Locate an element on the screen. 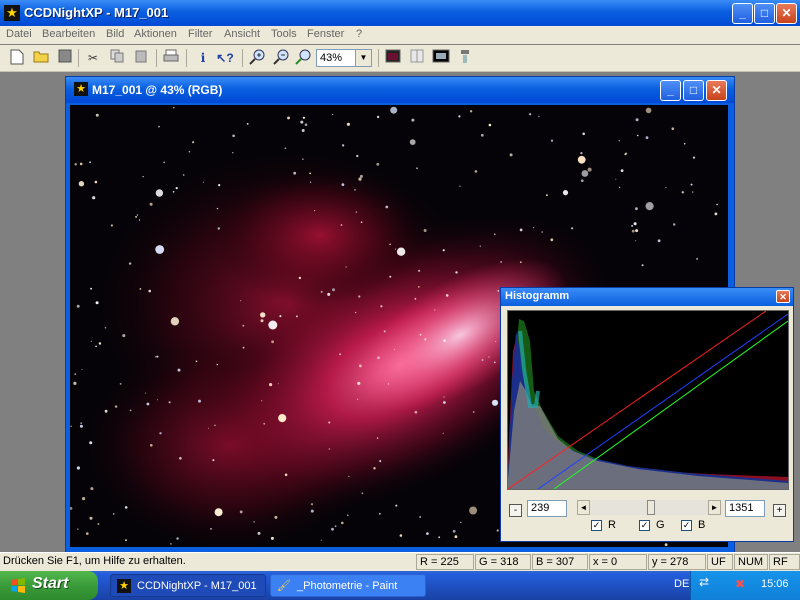 Image resolution: width=800 pixels, height=600 pixels. slider-left-arrow: ◄ is located at coordinates (583, 507).